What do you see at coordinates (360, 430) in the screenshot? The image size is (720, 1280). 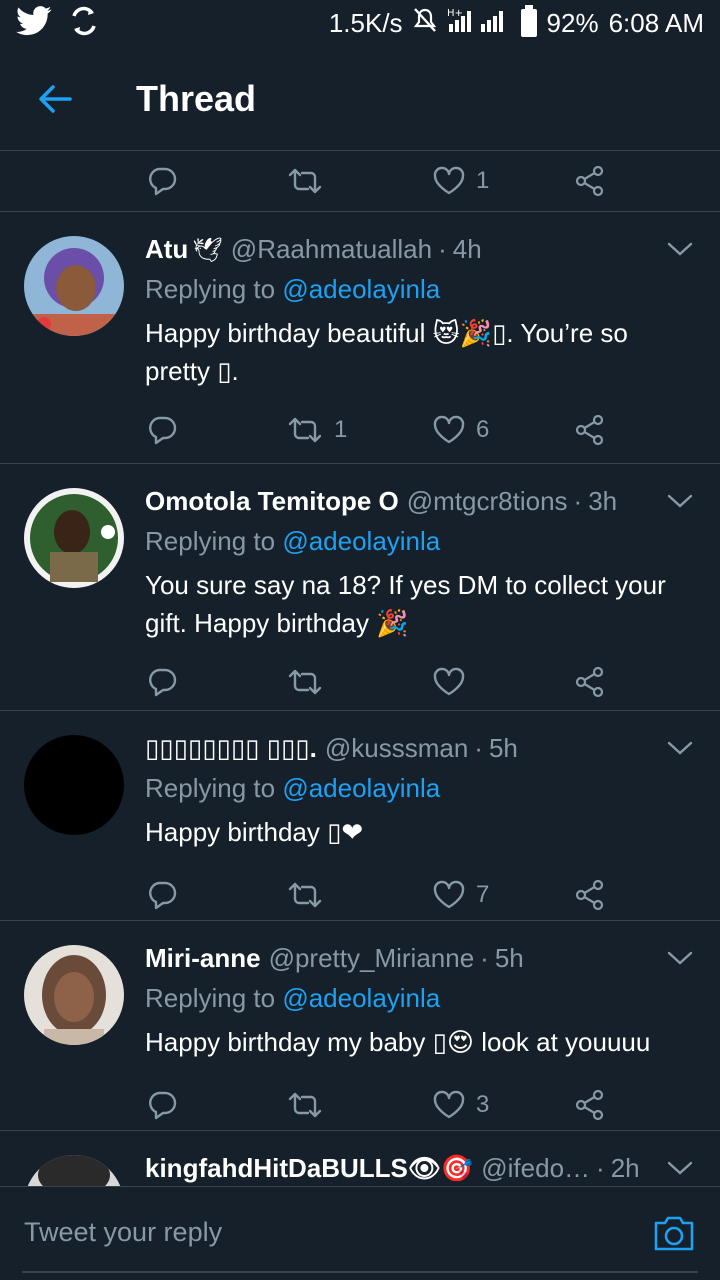 I see `action-row: 1 6` at bounding box center [360, 430].